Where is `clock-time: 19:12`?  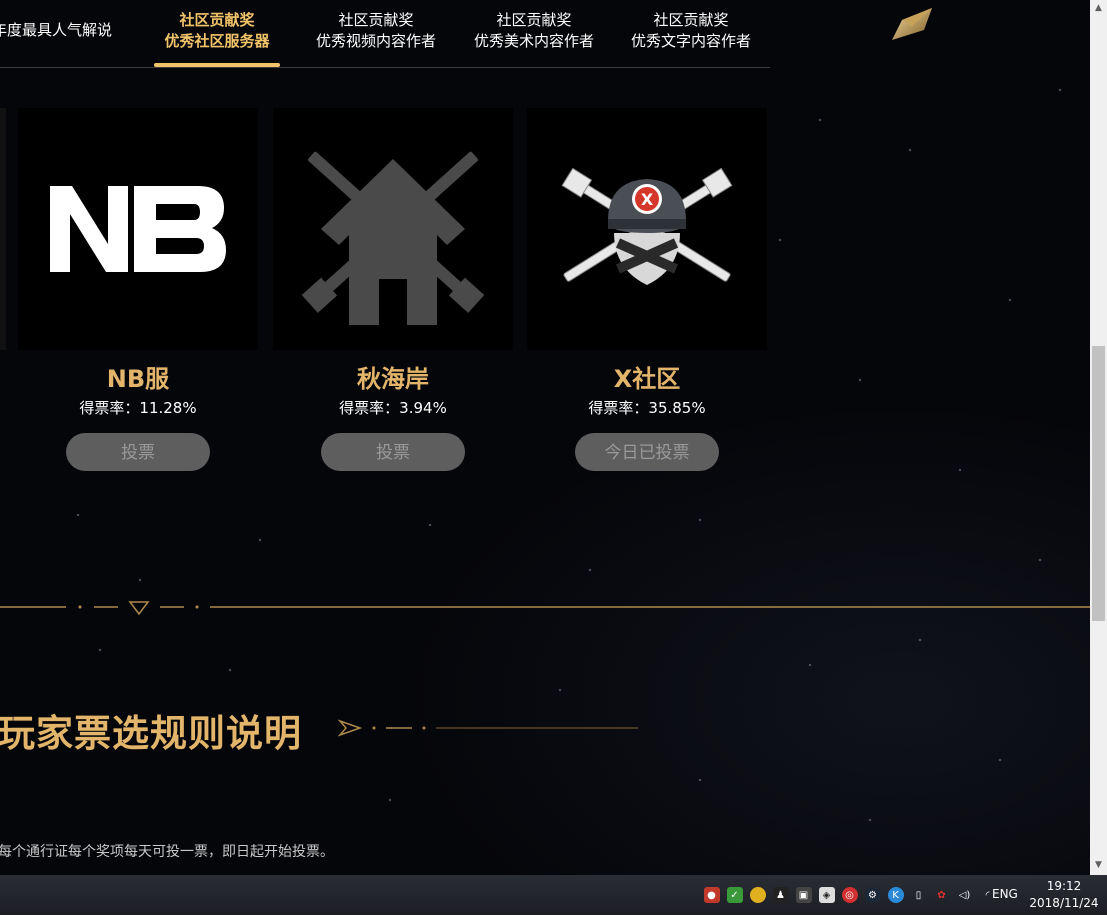
clock-time: 19:12 is located at coordinates (1064, 886).